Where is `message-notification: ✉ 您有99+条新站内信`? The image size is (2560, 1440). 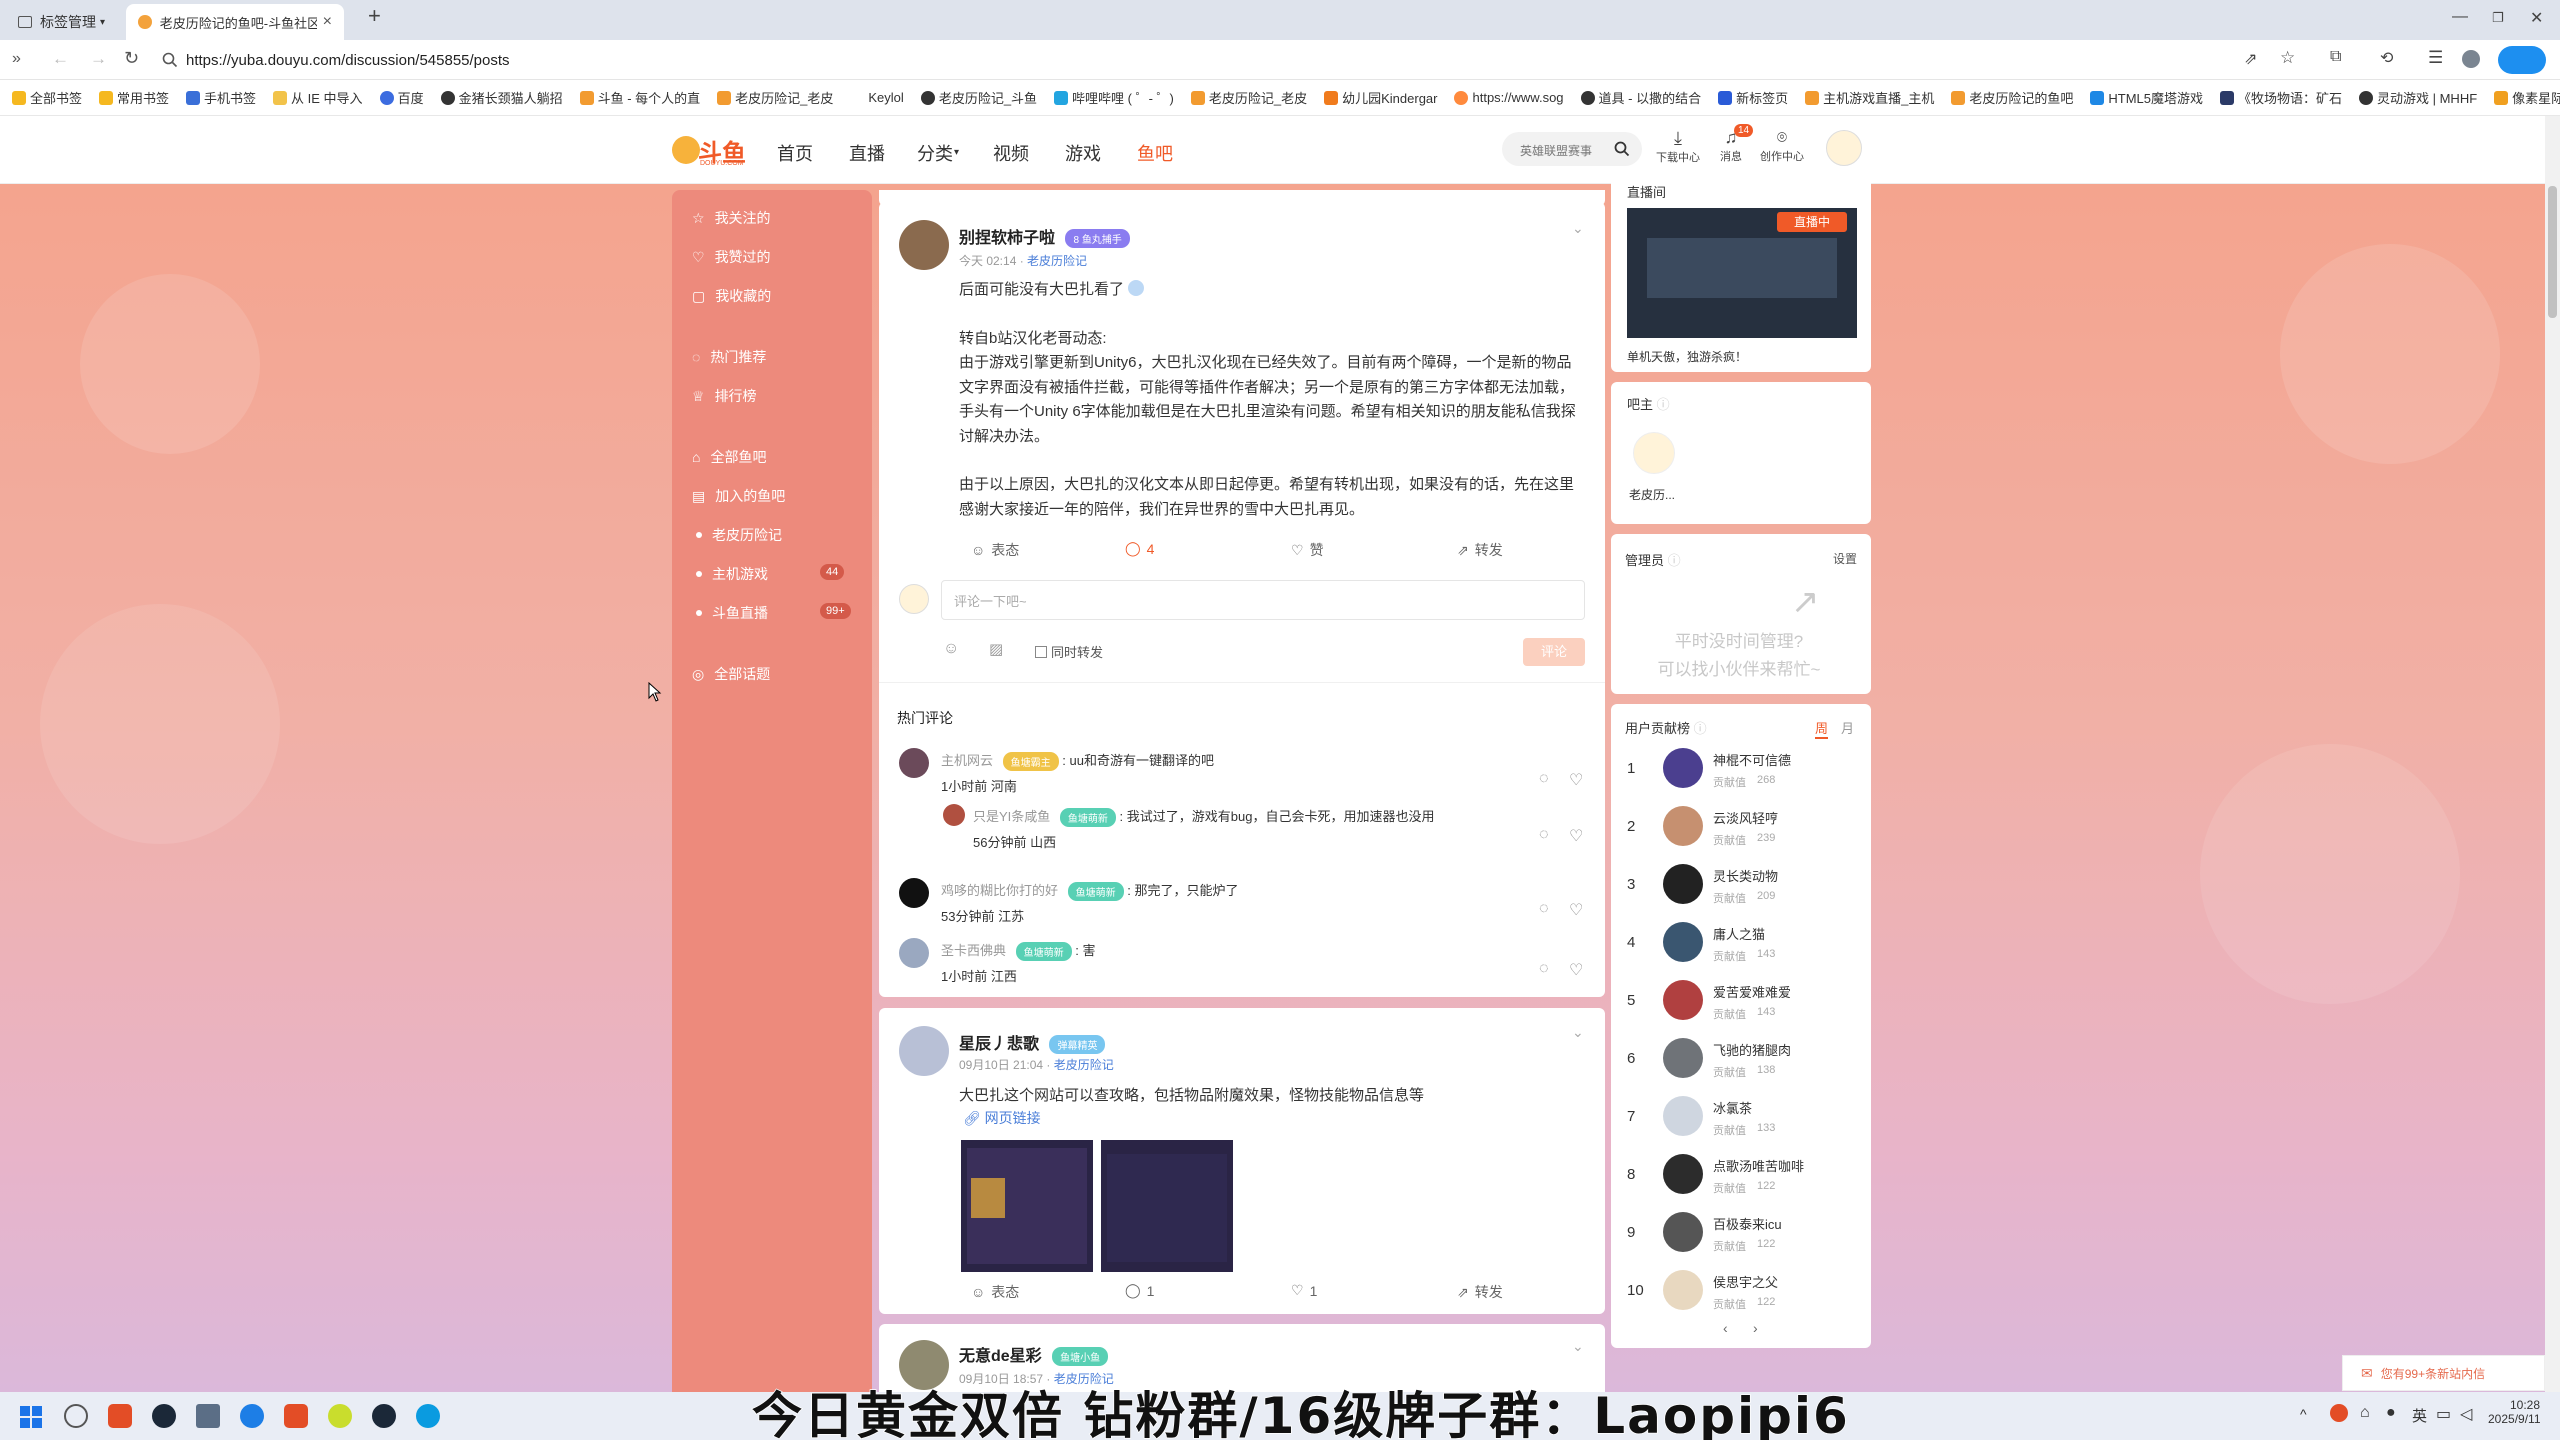 message-notification: ✉ 您有99+条新站内信 is located at coordinates (2443, 1373).